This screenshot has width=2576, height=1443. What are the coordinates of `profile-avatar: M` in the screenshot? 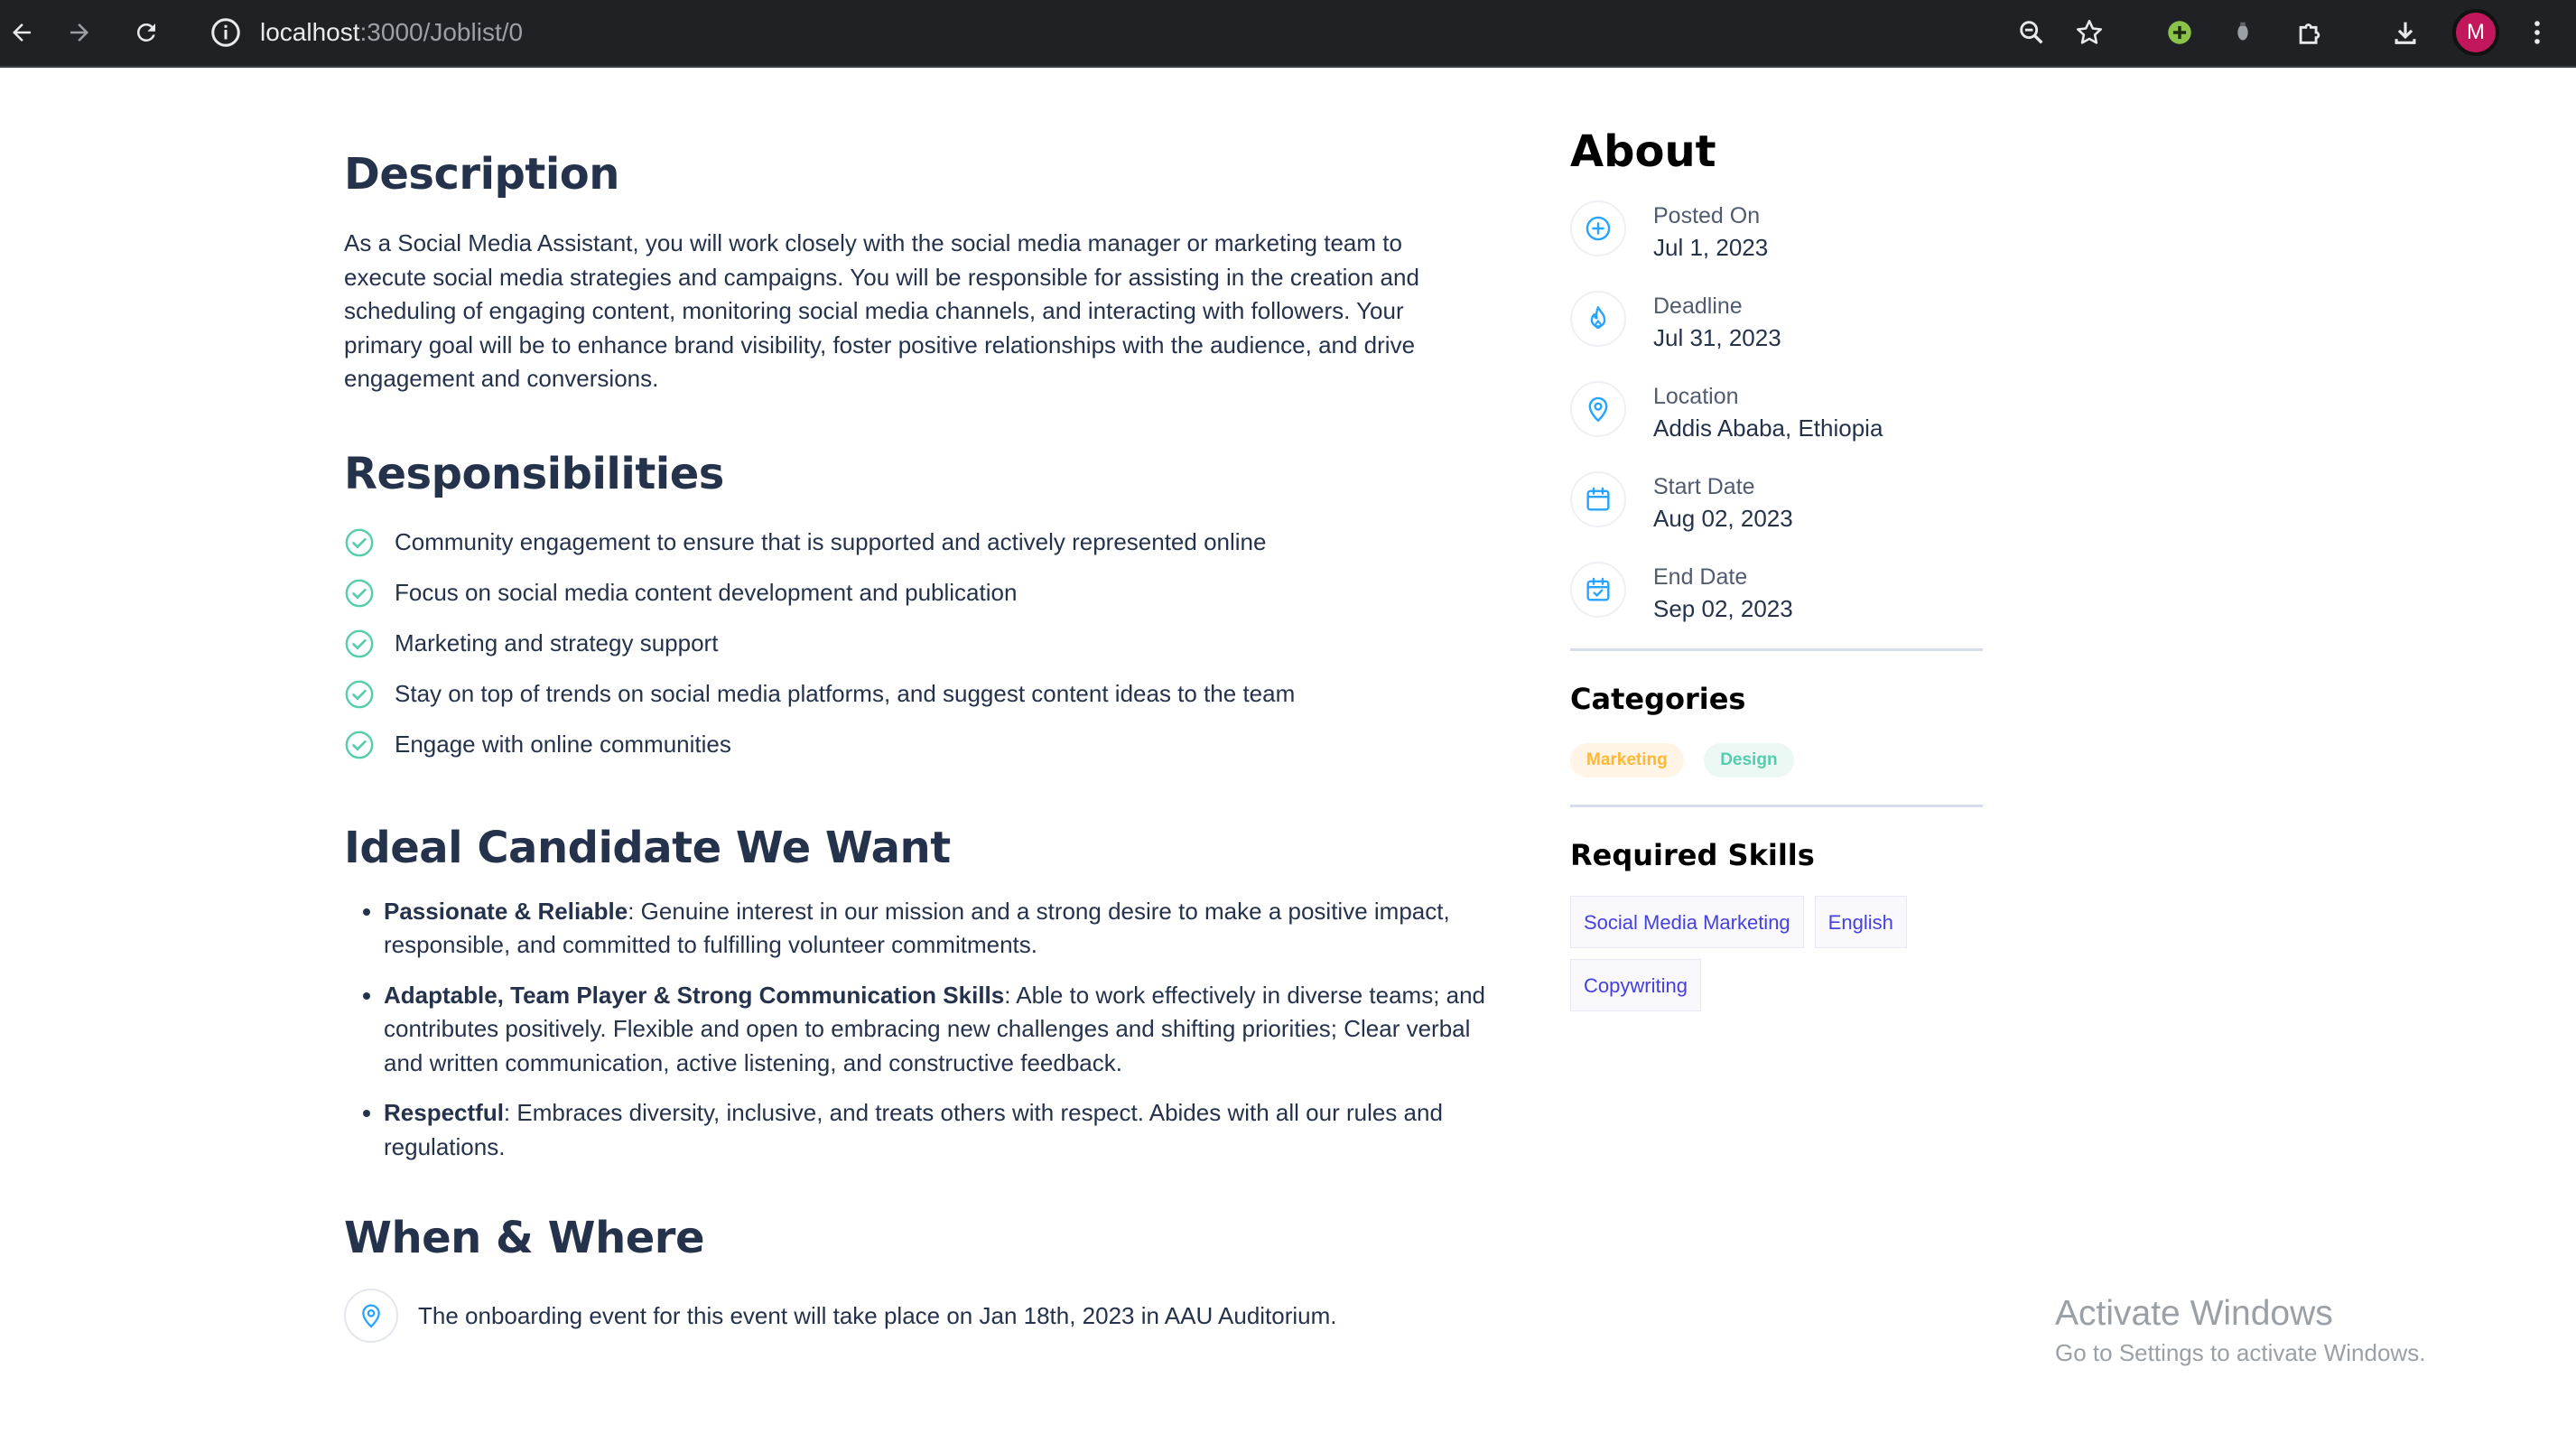 It's located at (2475, 32).